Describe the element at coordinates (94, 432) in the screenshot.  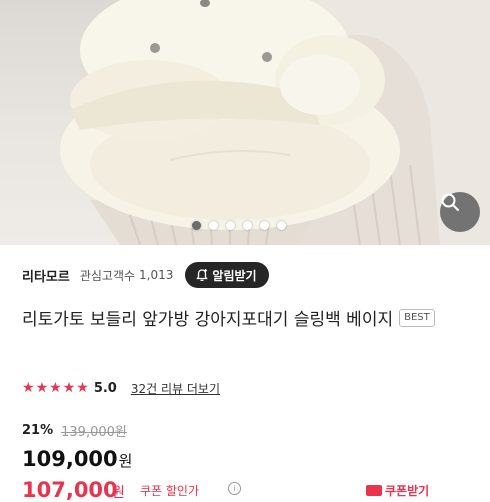
I see `original-price: 139,000원` at that location.